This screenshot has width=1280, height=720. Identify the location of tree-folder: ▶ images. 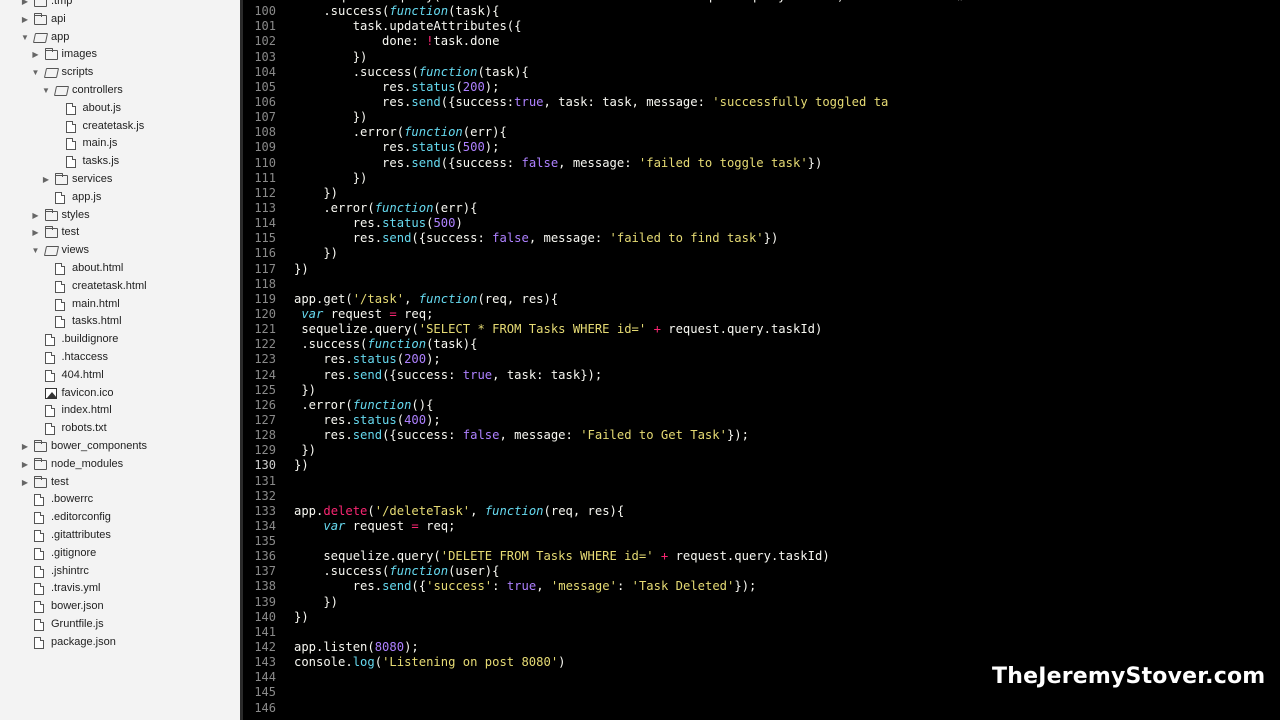
(120, 55).